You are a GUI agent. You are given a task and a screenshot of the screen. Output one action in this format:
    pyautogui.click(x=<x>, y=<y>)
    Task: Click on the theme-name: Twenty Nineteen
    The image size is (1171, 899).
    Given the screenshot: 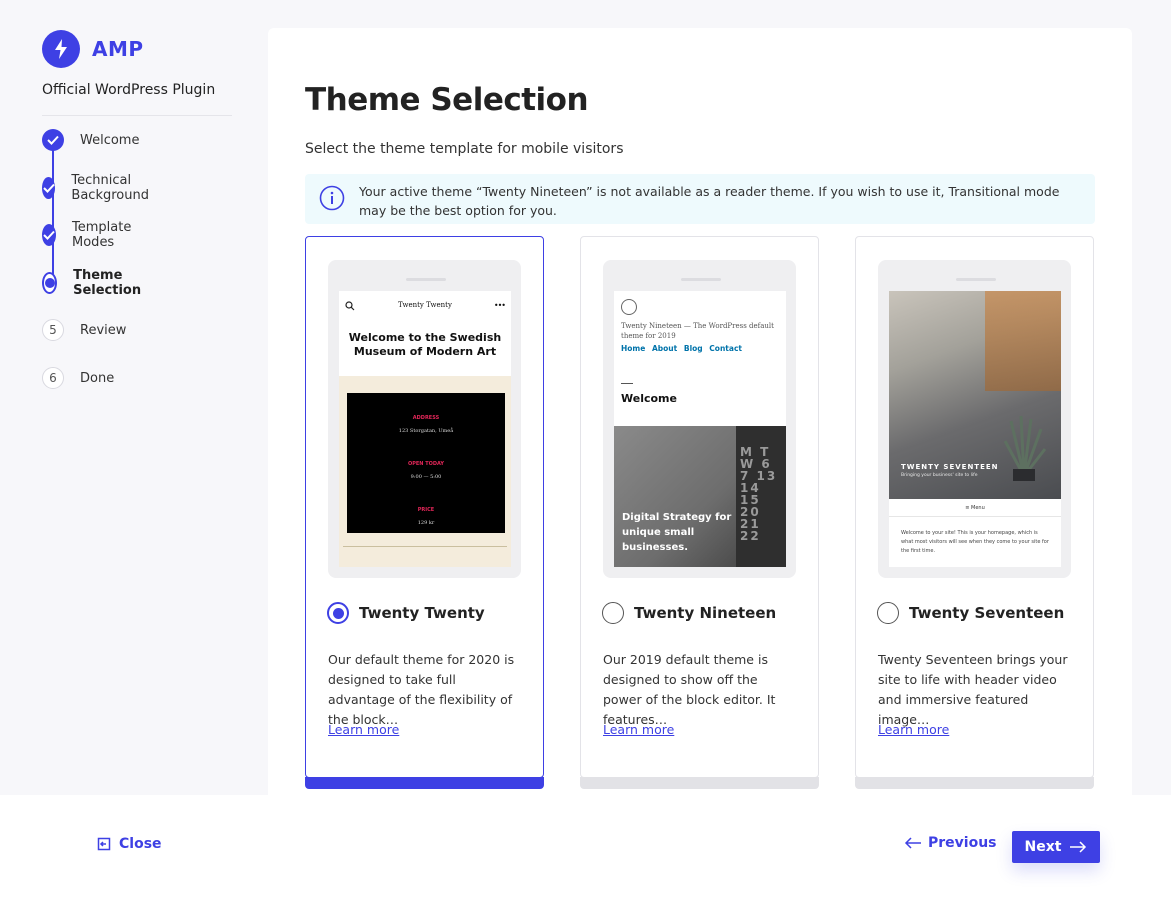 What is the action you would take?
    pyautogui.click(x=705, y=613)
    